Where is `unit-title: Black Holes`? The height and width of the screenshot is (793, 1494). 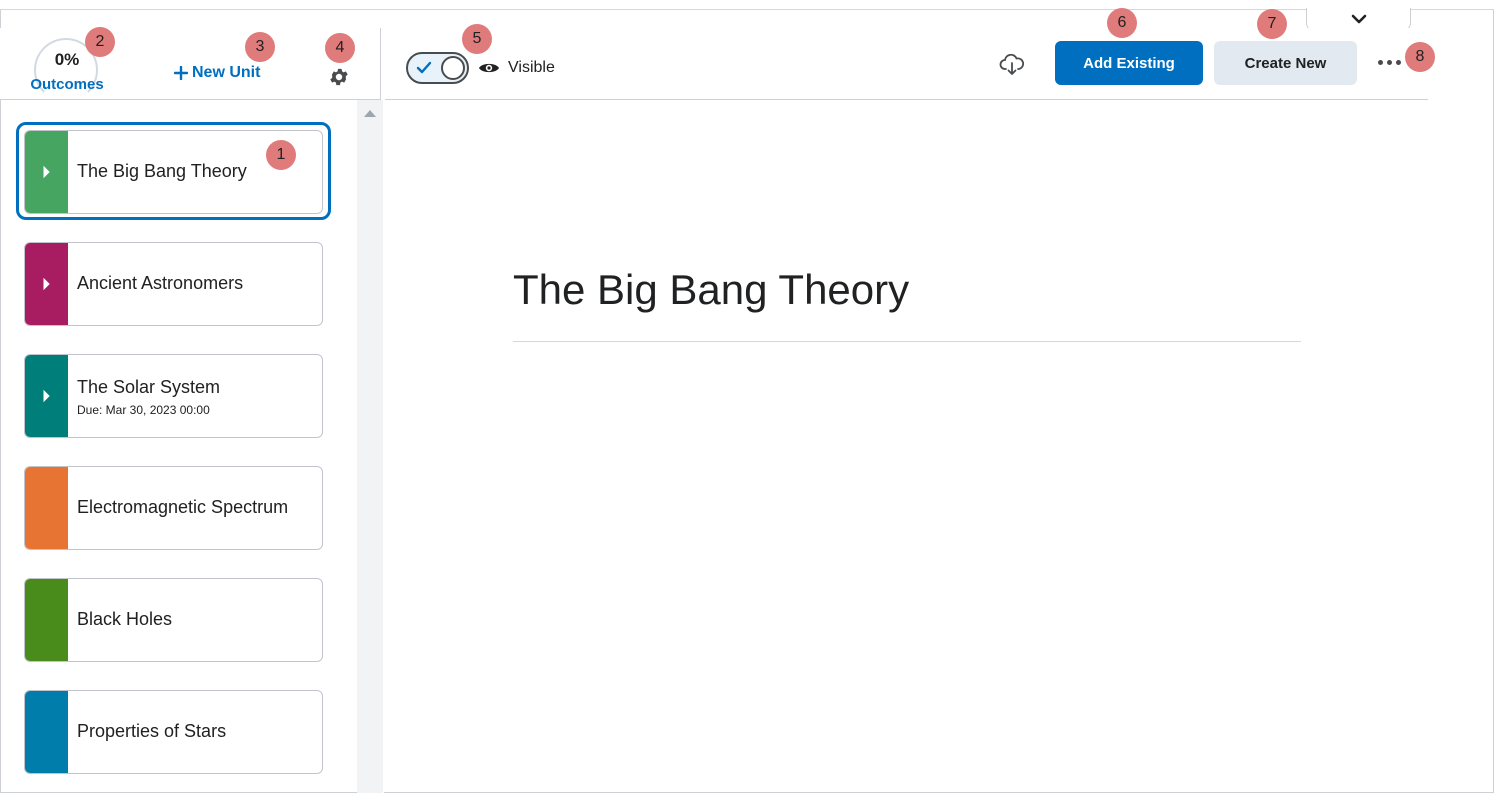
unit-title: Black Holes is located at coordinates (125, 619).